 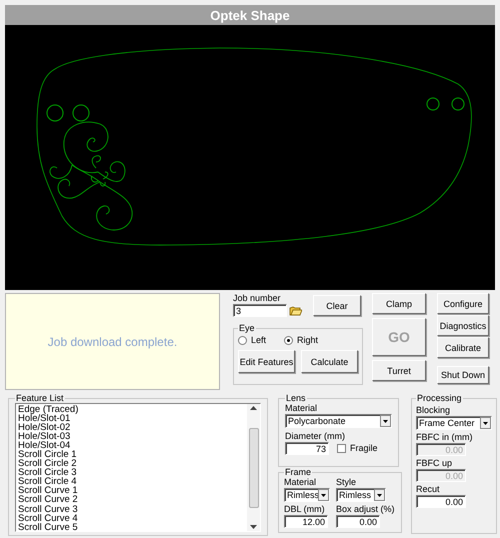 I want to click on field-label: DBL (mm), so click(x=305, y=509).